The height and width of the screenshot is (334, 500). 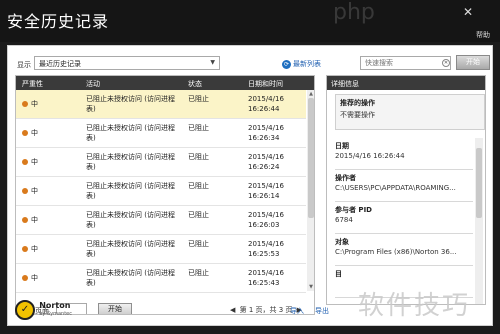 What do you see at coordinates (60, 64) in the screenshot?
I see `filter-value: 最近历史记录` at bounding box center [60, 64].